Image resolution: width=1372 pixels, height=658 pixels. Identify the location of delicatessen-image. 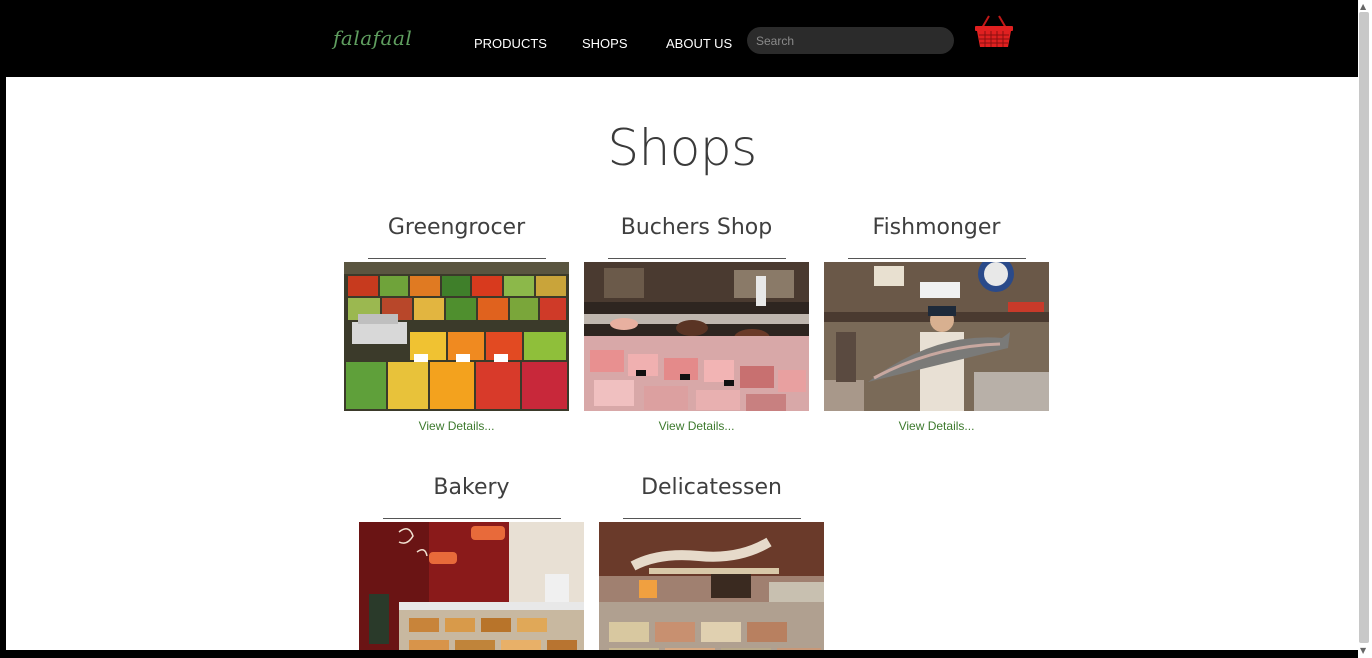
(711, 586).